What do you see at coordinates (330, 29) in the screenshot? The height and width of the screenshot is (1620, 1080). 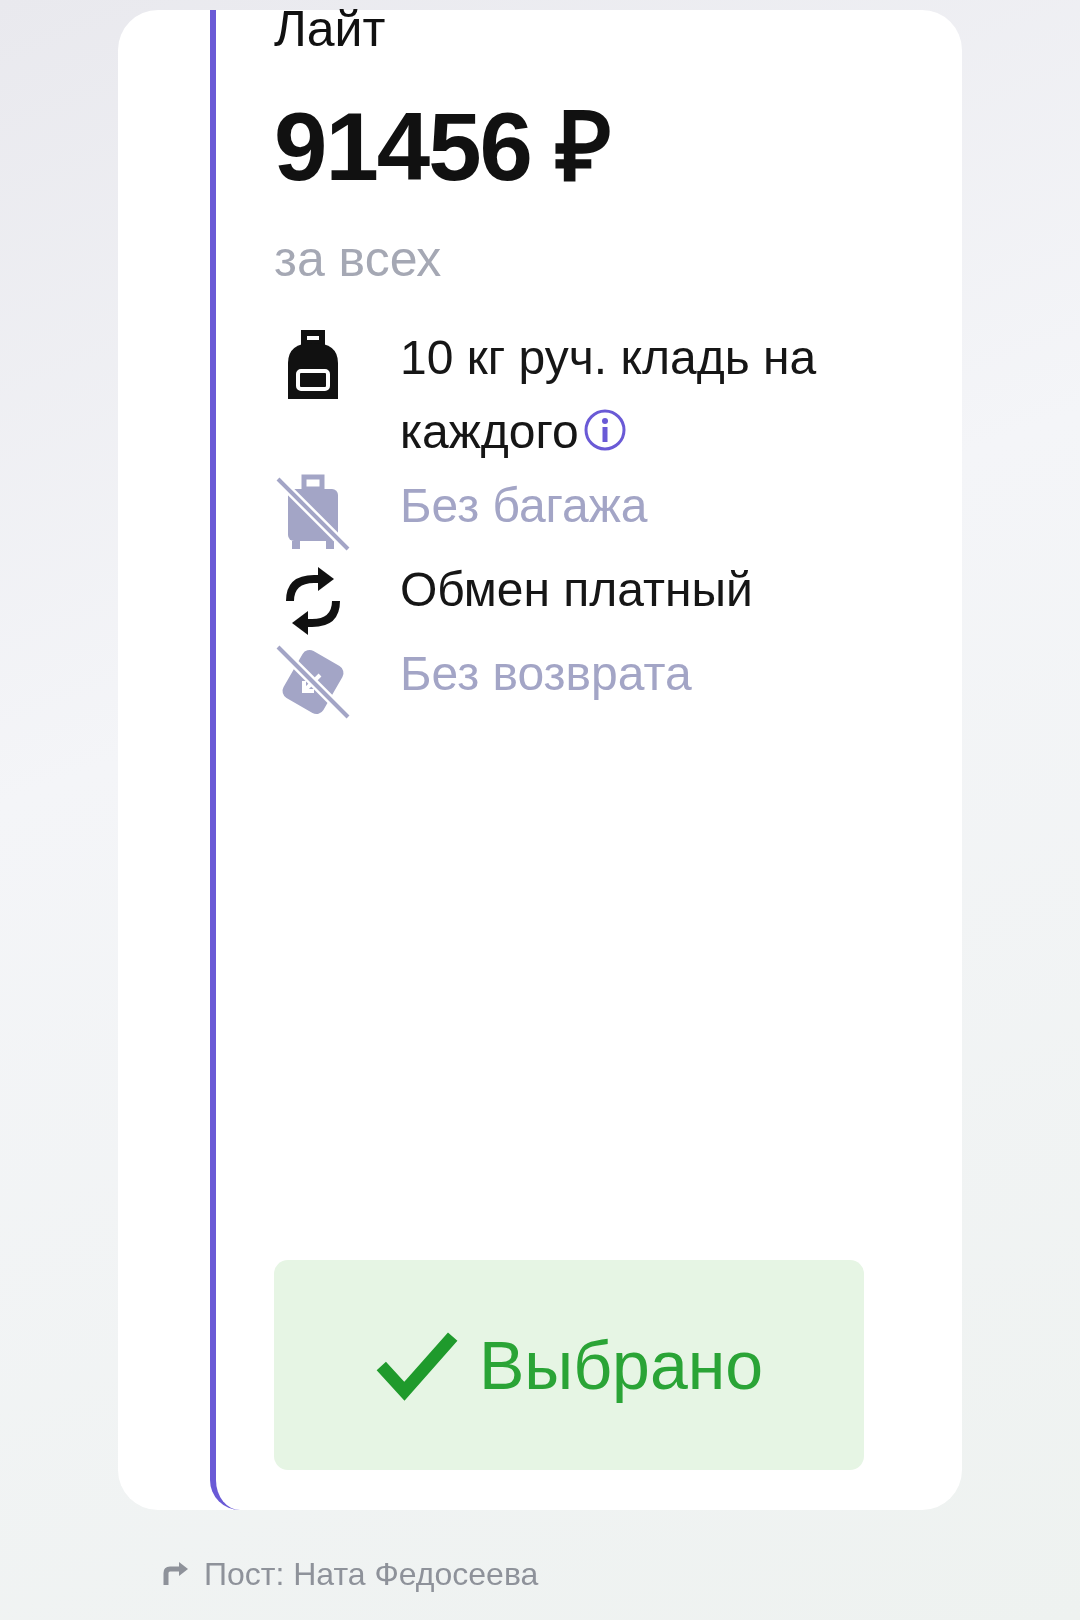 I see `tariff-title: Лайт` at bounding box center [330, 29].